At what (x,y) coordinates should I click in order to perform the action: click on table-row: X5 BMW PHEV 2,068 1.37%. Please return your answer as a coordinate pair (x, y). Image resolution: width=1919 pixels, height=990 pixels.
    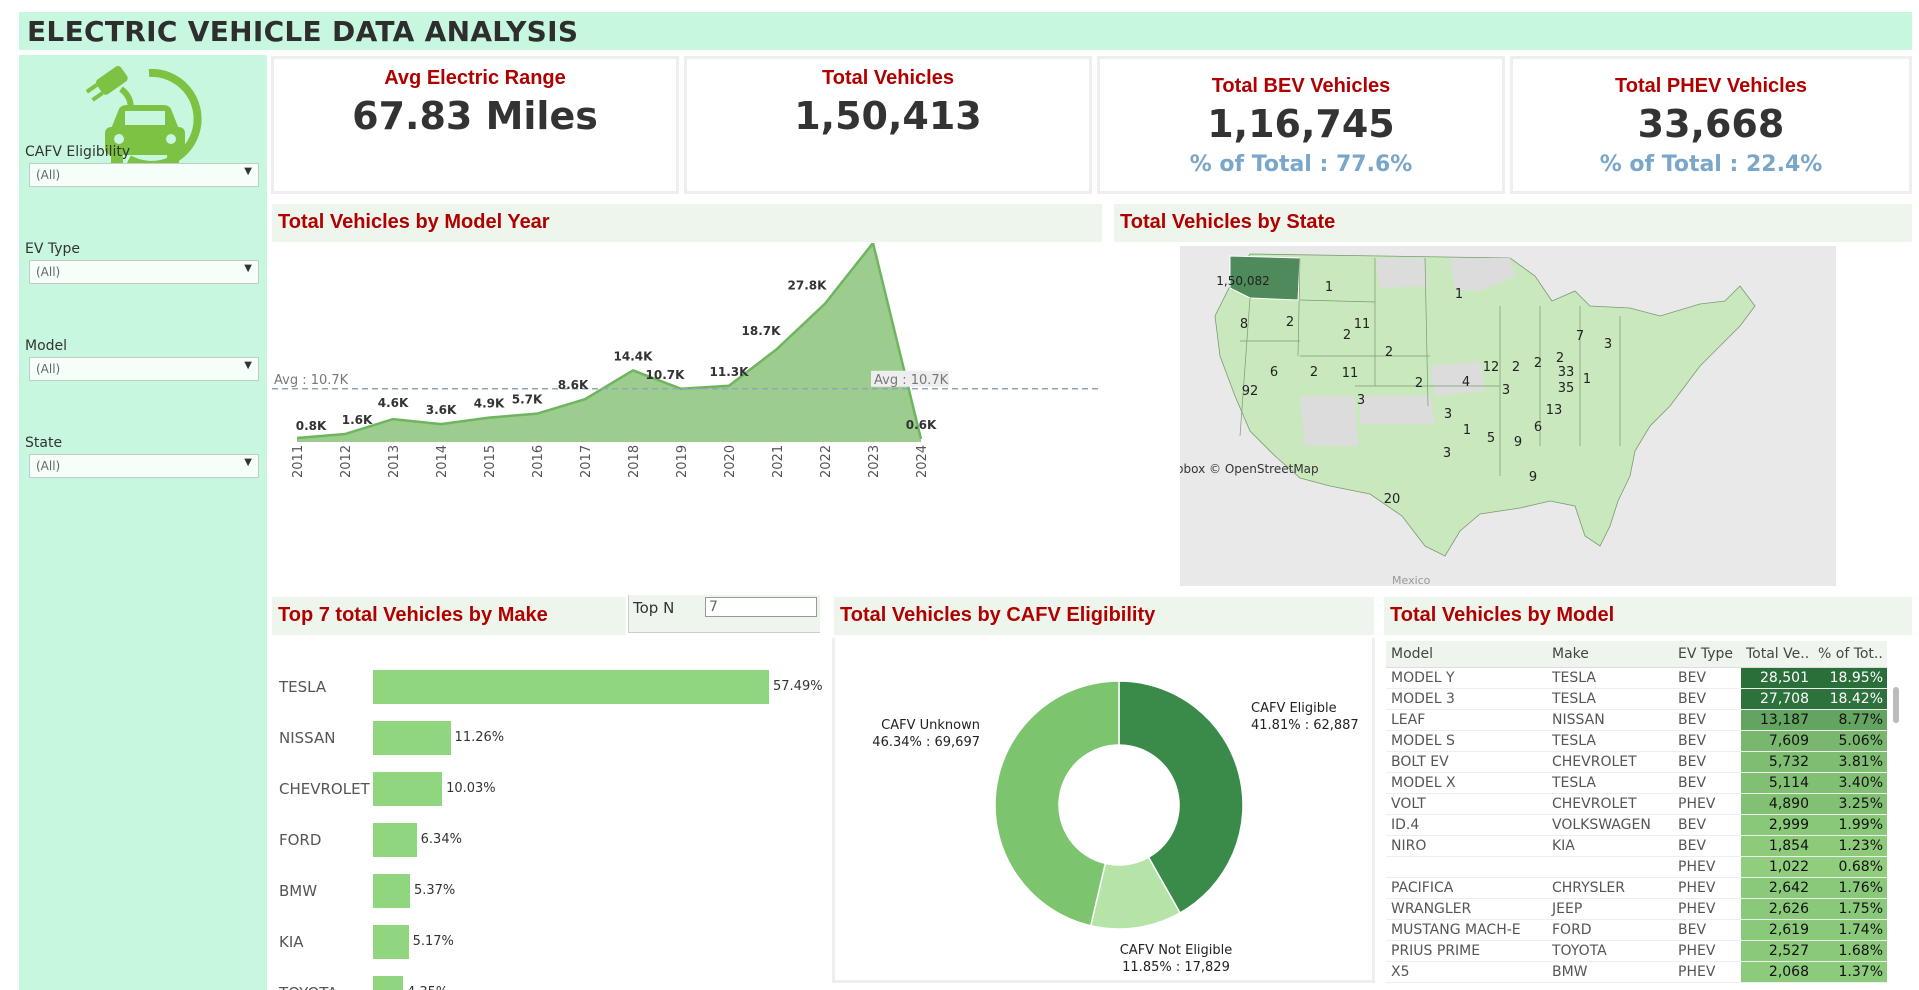
    Looking at the image, I should click on (1636, 972).